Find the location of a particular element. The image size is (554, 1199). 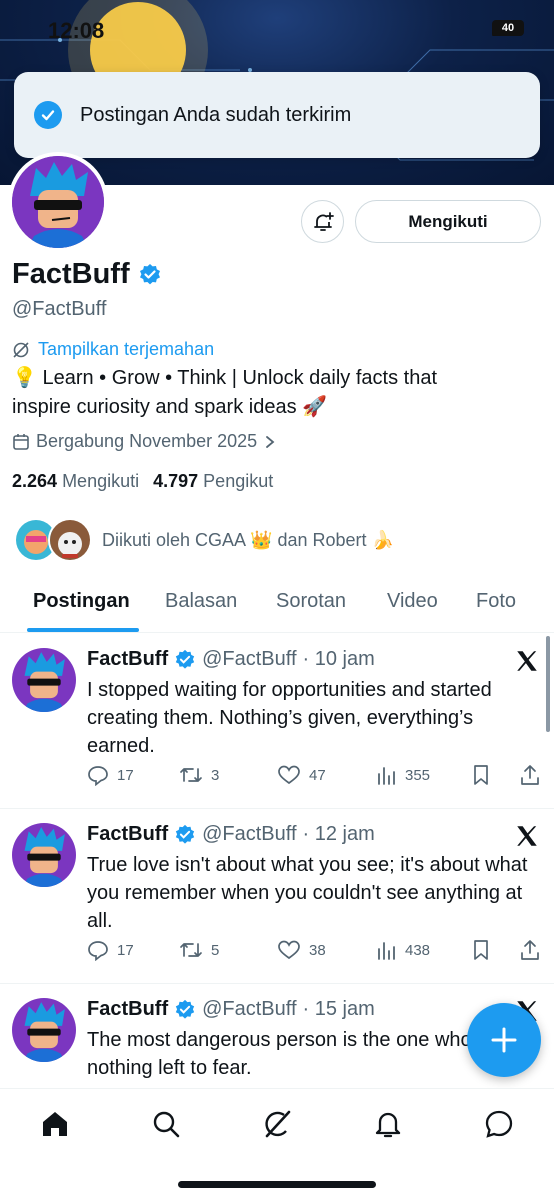

profile-name: FactBuff is located at coordinates (71, 274).